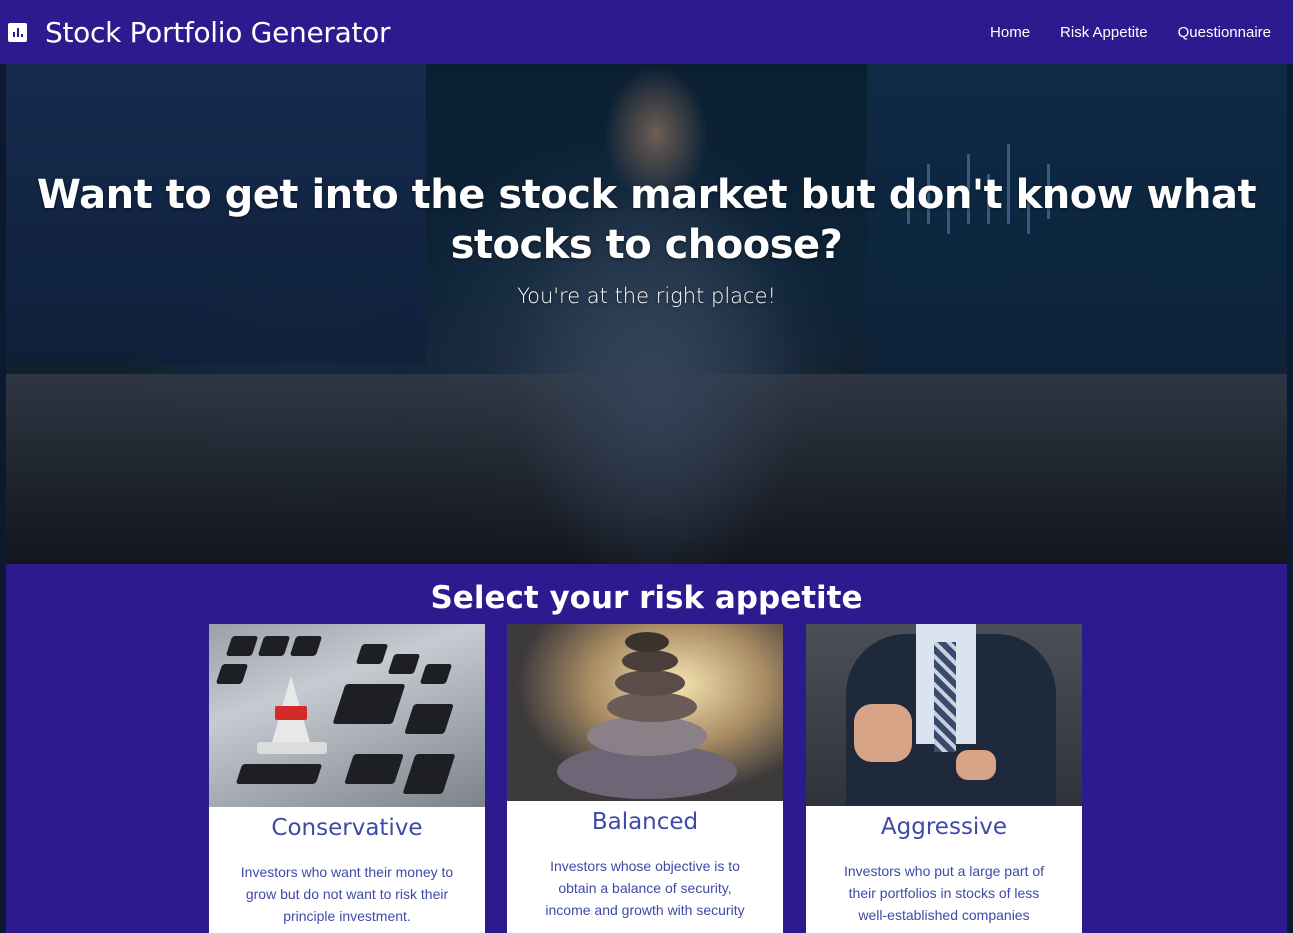 This screenshot has width=1293, height=933. Describe the element at coordinates (347, 828) in the screenshot. I see `card-title-conservative: Conservative` at that location.